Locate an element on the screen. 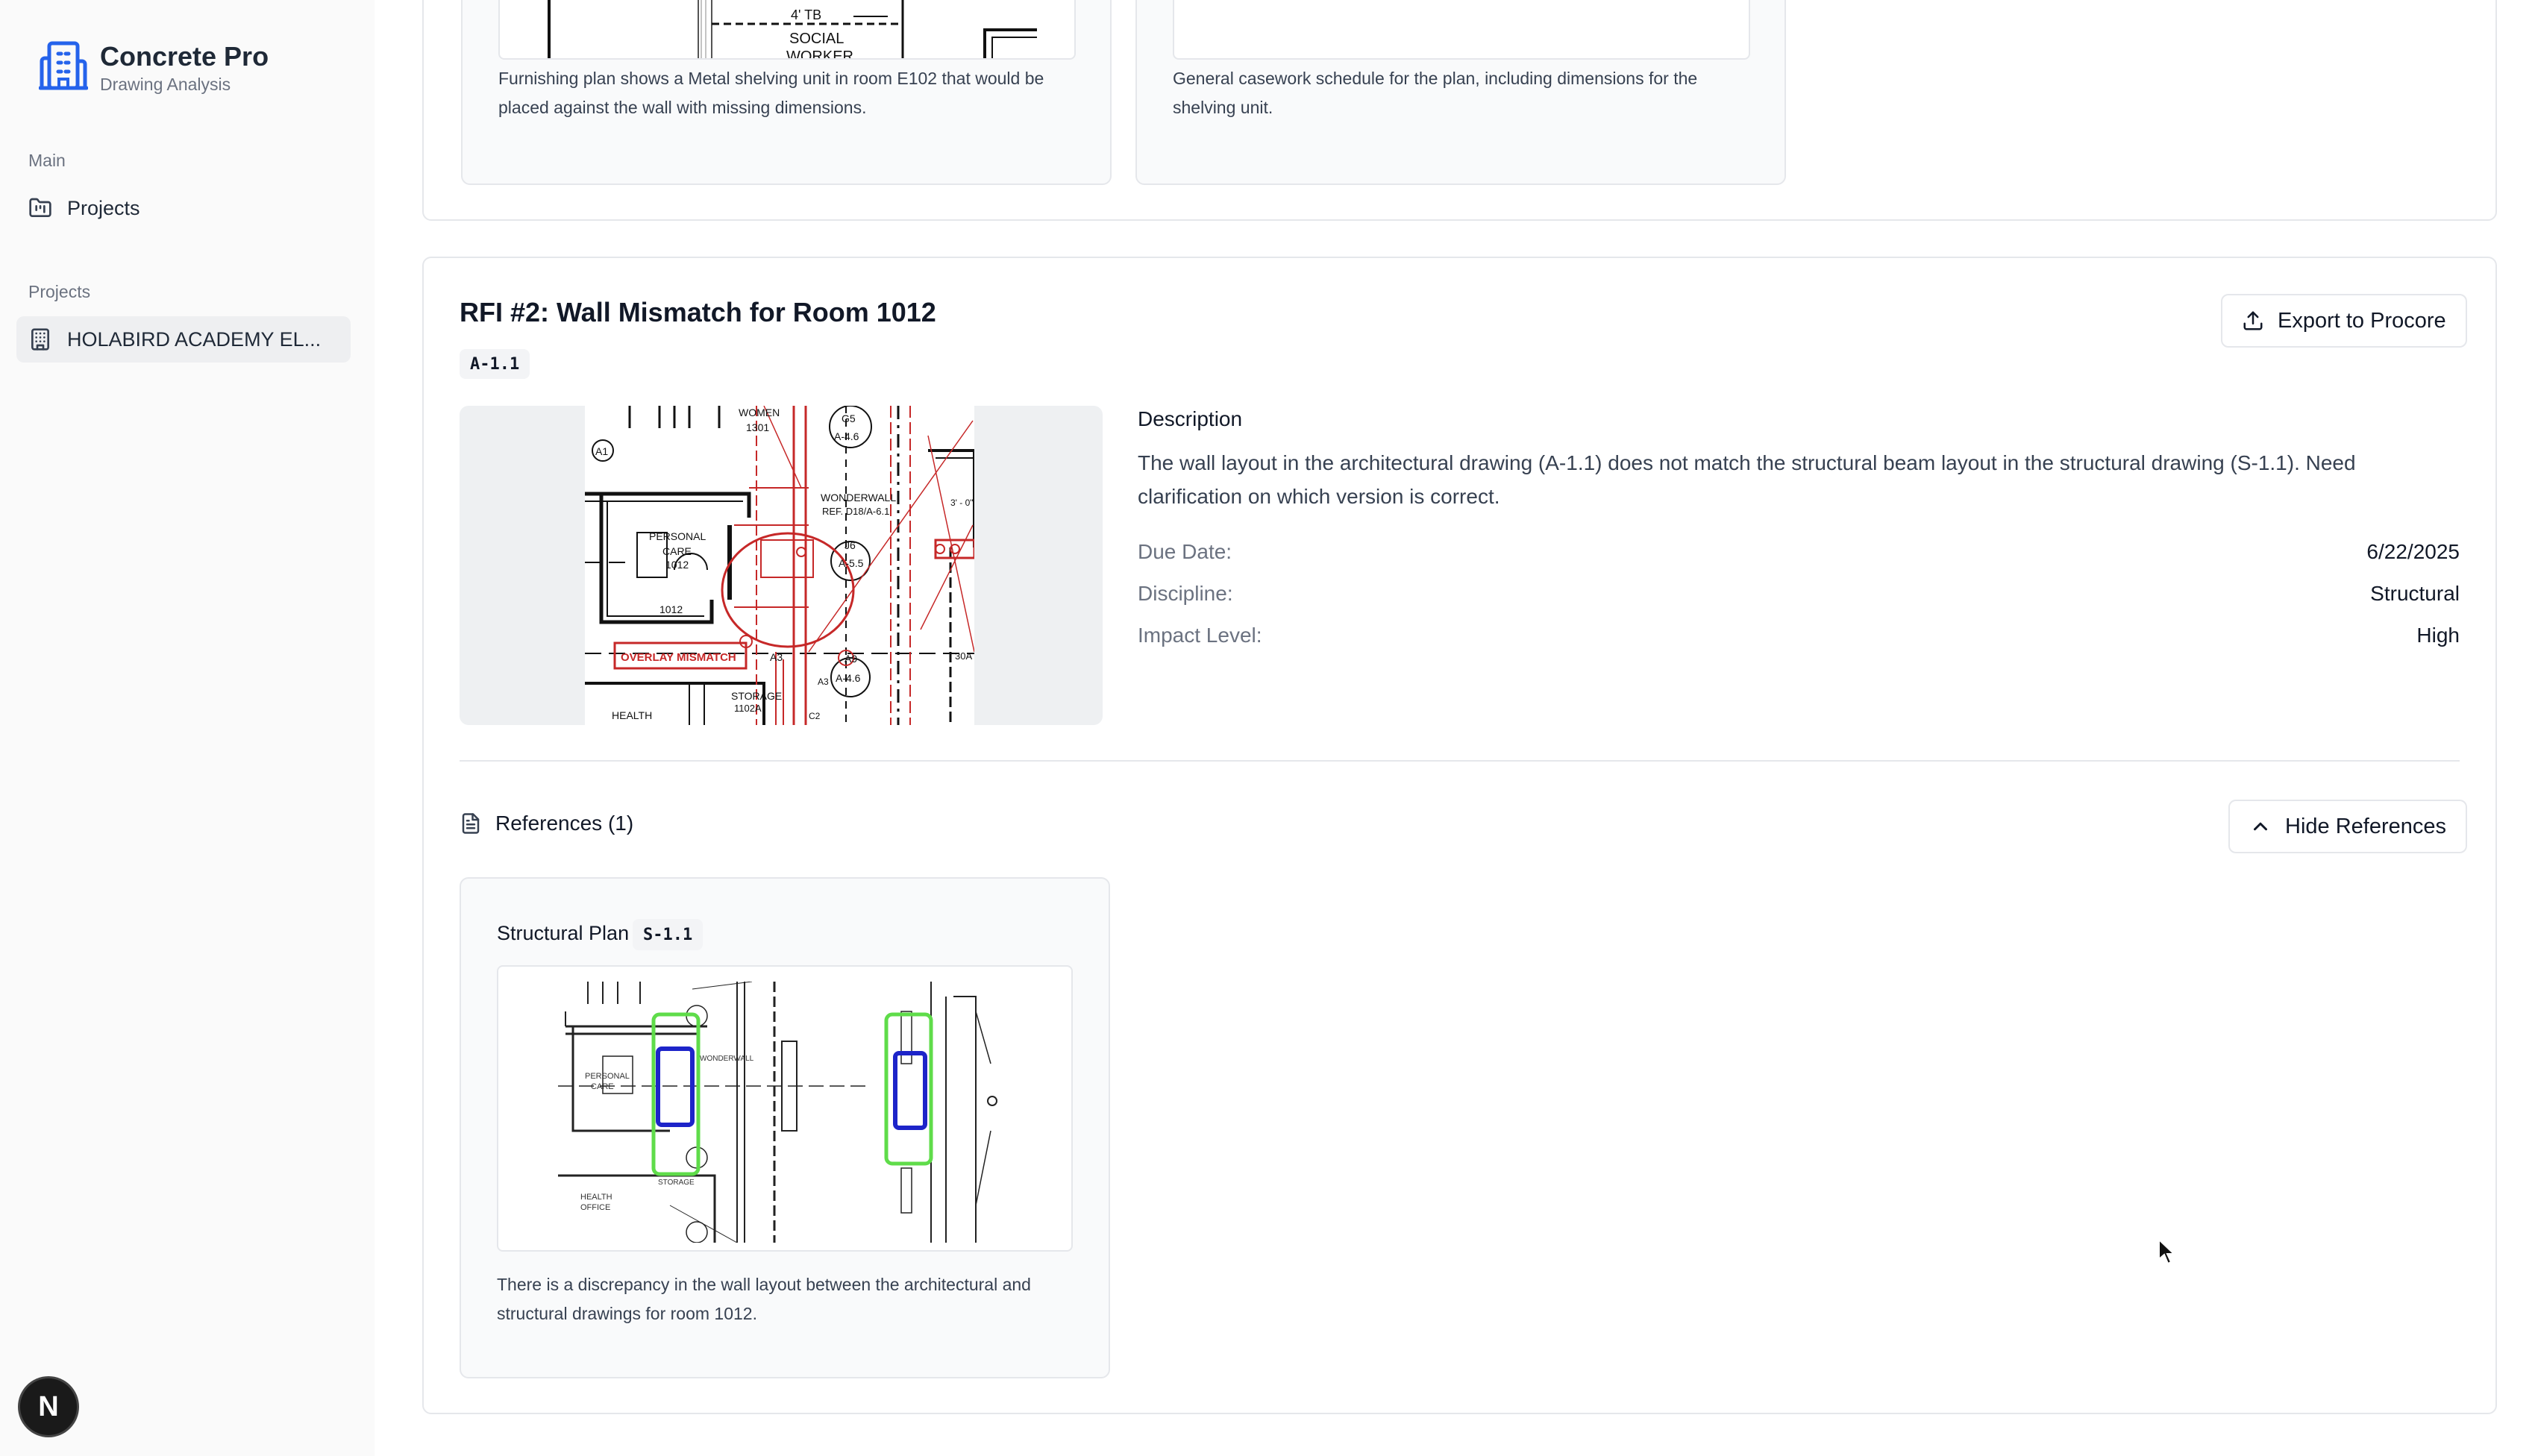  floor-plan-drawing: 4' TB SOCIAL WORKER is located at coordinates (792, 30).